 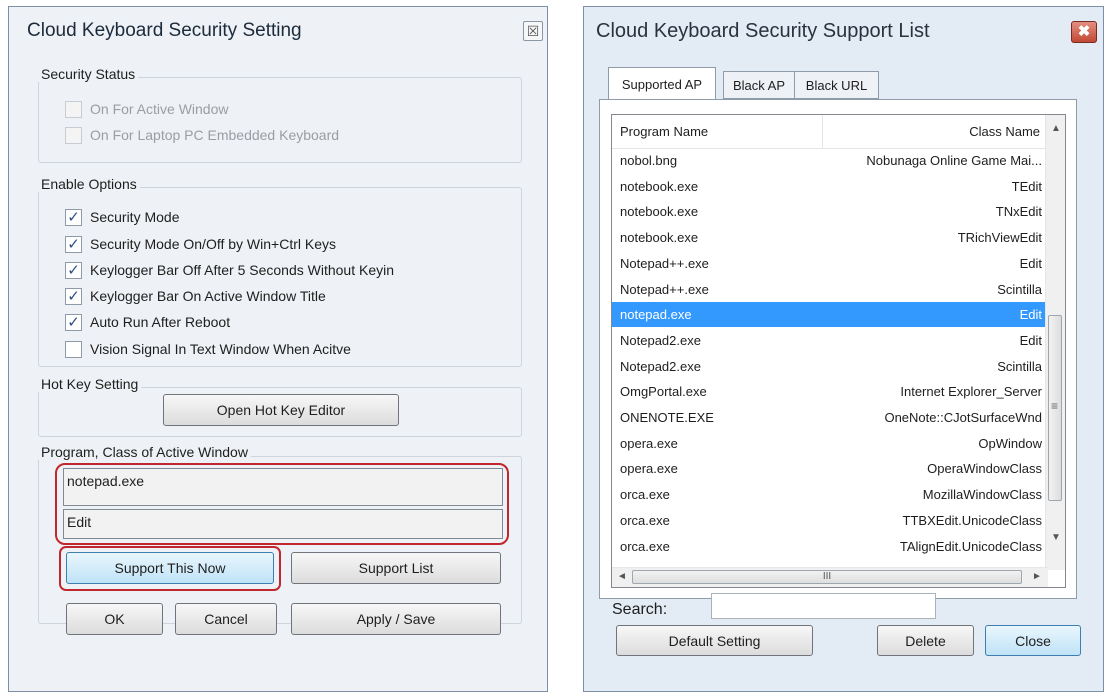 I want to click on laptop-keyboard-option: On For Laptop PC Embedded Keyboard, so click(x=202, y=135).